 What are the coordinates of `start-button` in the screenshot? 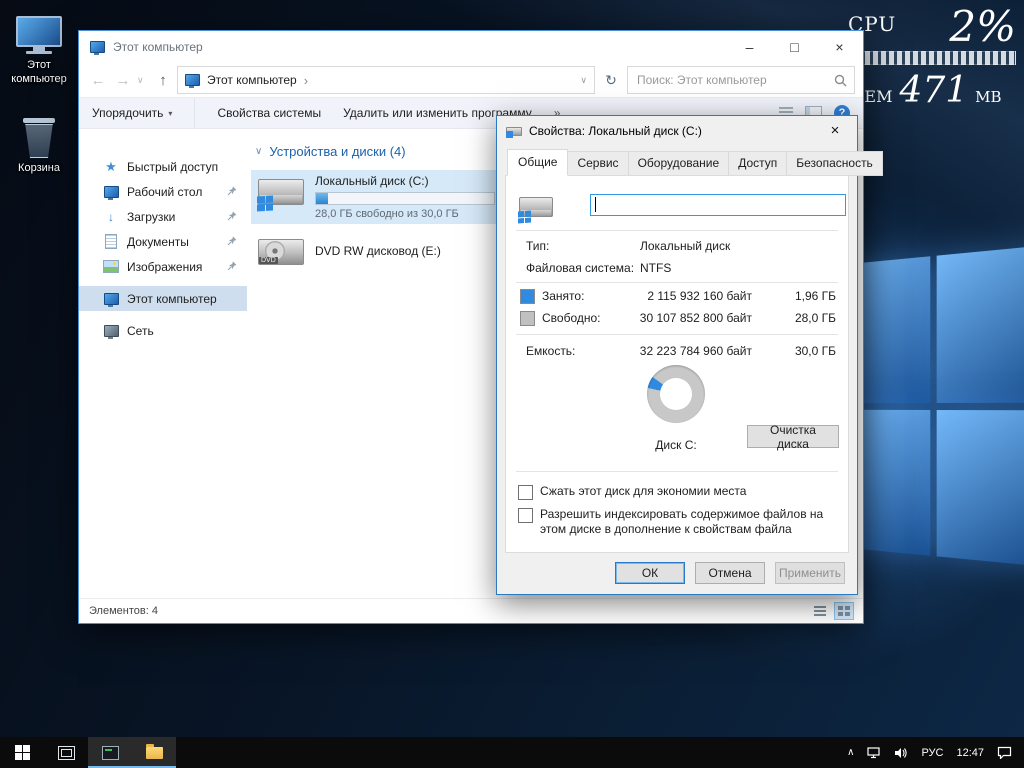 It's located at (22, 752).